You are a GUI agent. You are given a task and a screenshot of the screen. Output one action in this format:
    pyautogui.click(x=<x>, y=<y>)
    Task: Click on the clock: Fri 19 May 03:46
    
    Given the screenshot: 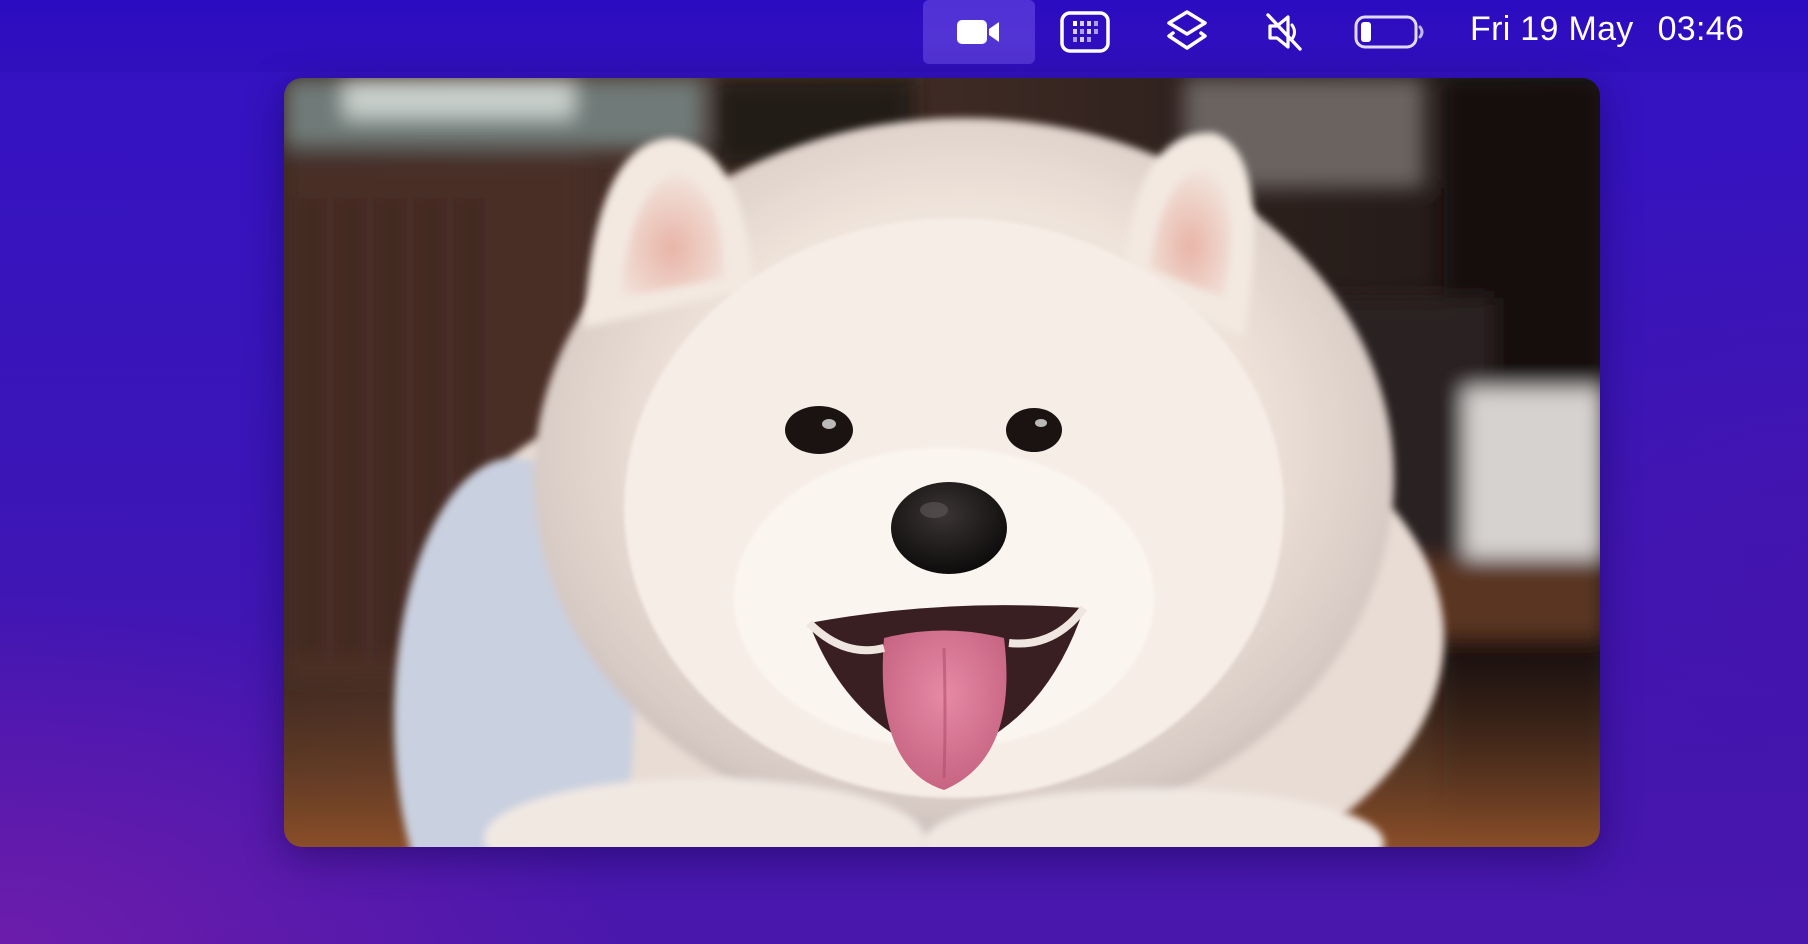 What is the action you would take?
    pyautogui.click(x=1607, y=29)
    